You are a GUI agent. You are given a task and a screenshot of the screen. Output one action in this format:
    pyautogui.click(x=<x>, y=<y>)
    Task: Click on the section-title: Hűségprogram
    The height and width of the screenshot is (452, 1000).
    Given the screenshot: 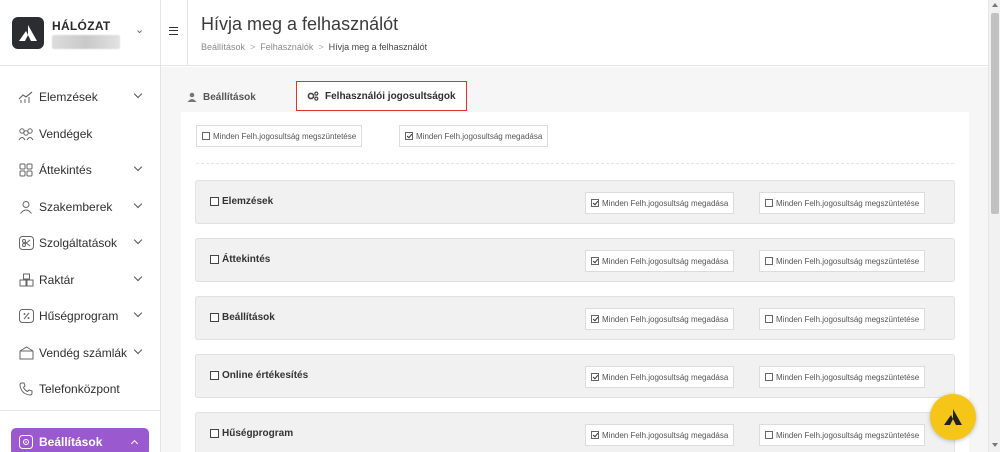 What is the action you would take?
    pyautogui.click(x=258, y=433)
    